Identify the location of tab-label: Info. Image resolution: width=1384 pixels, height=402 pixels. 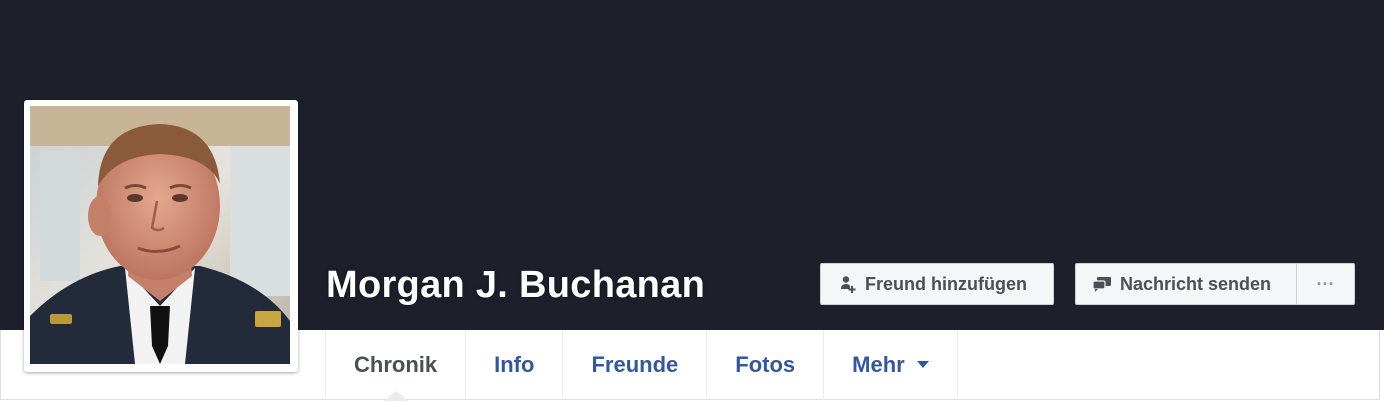
(514, 364).